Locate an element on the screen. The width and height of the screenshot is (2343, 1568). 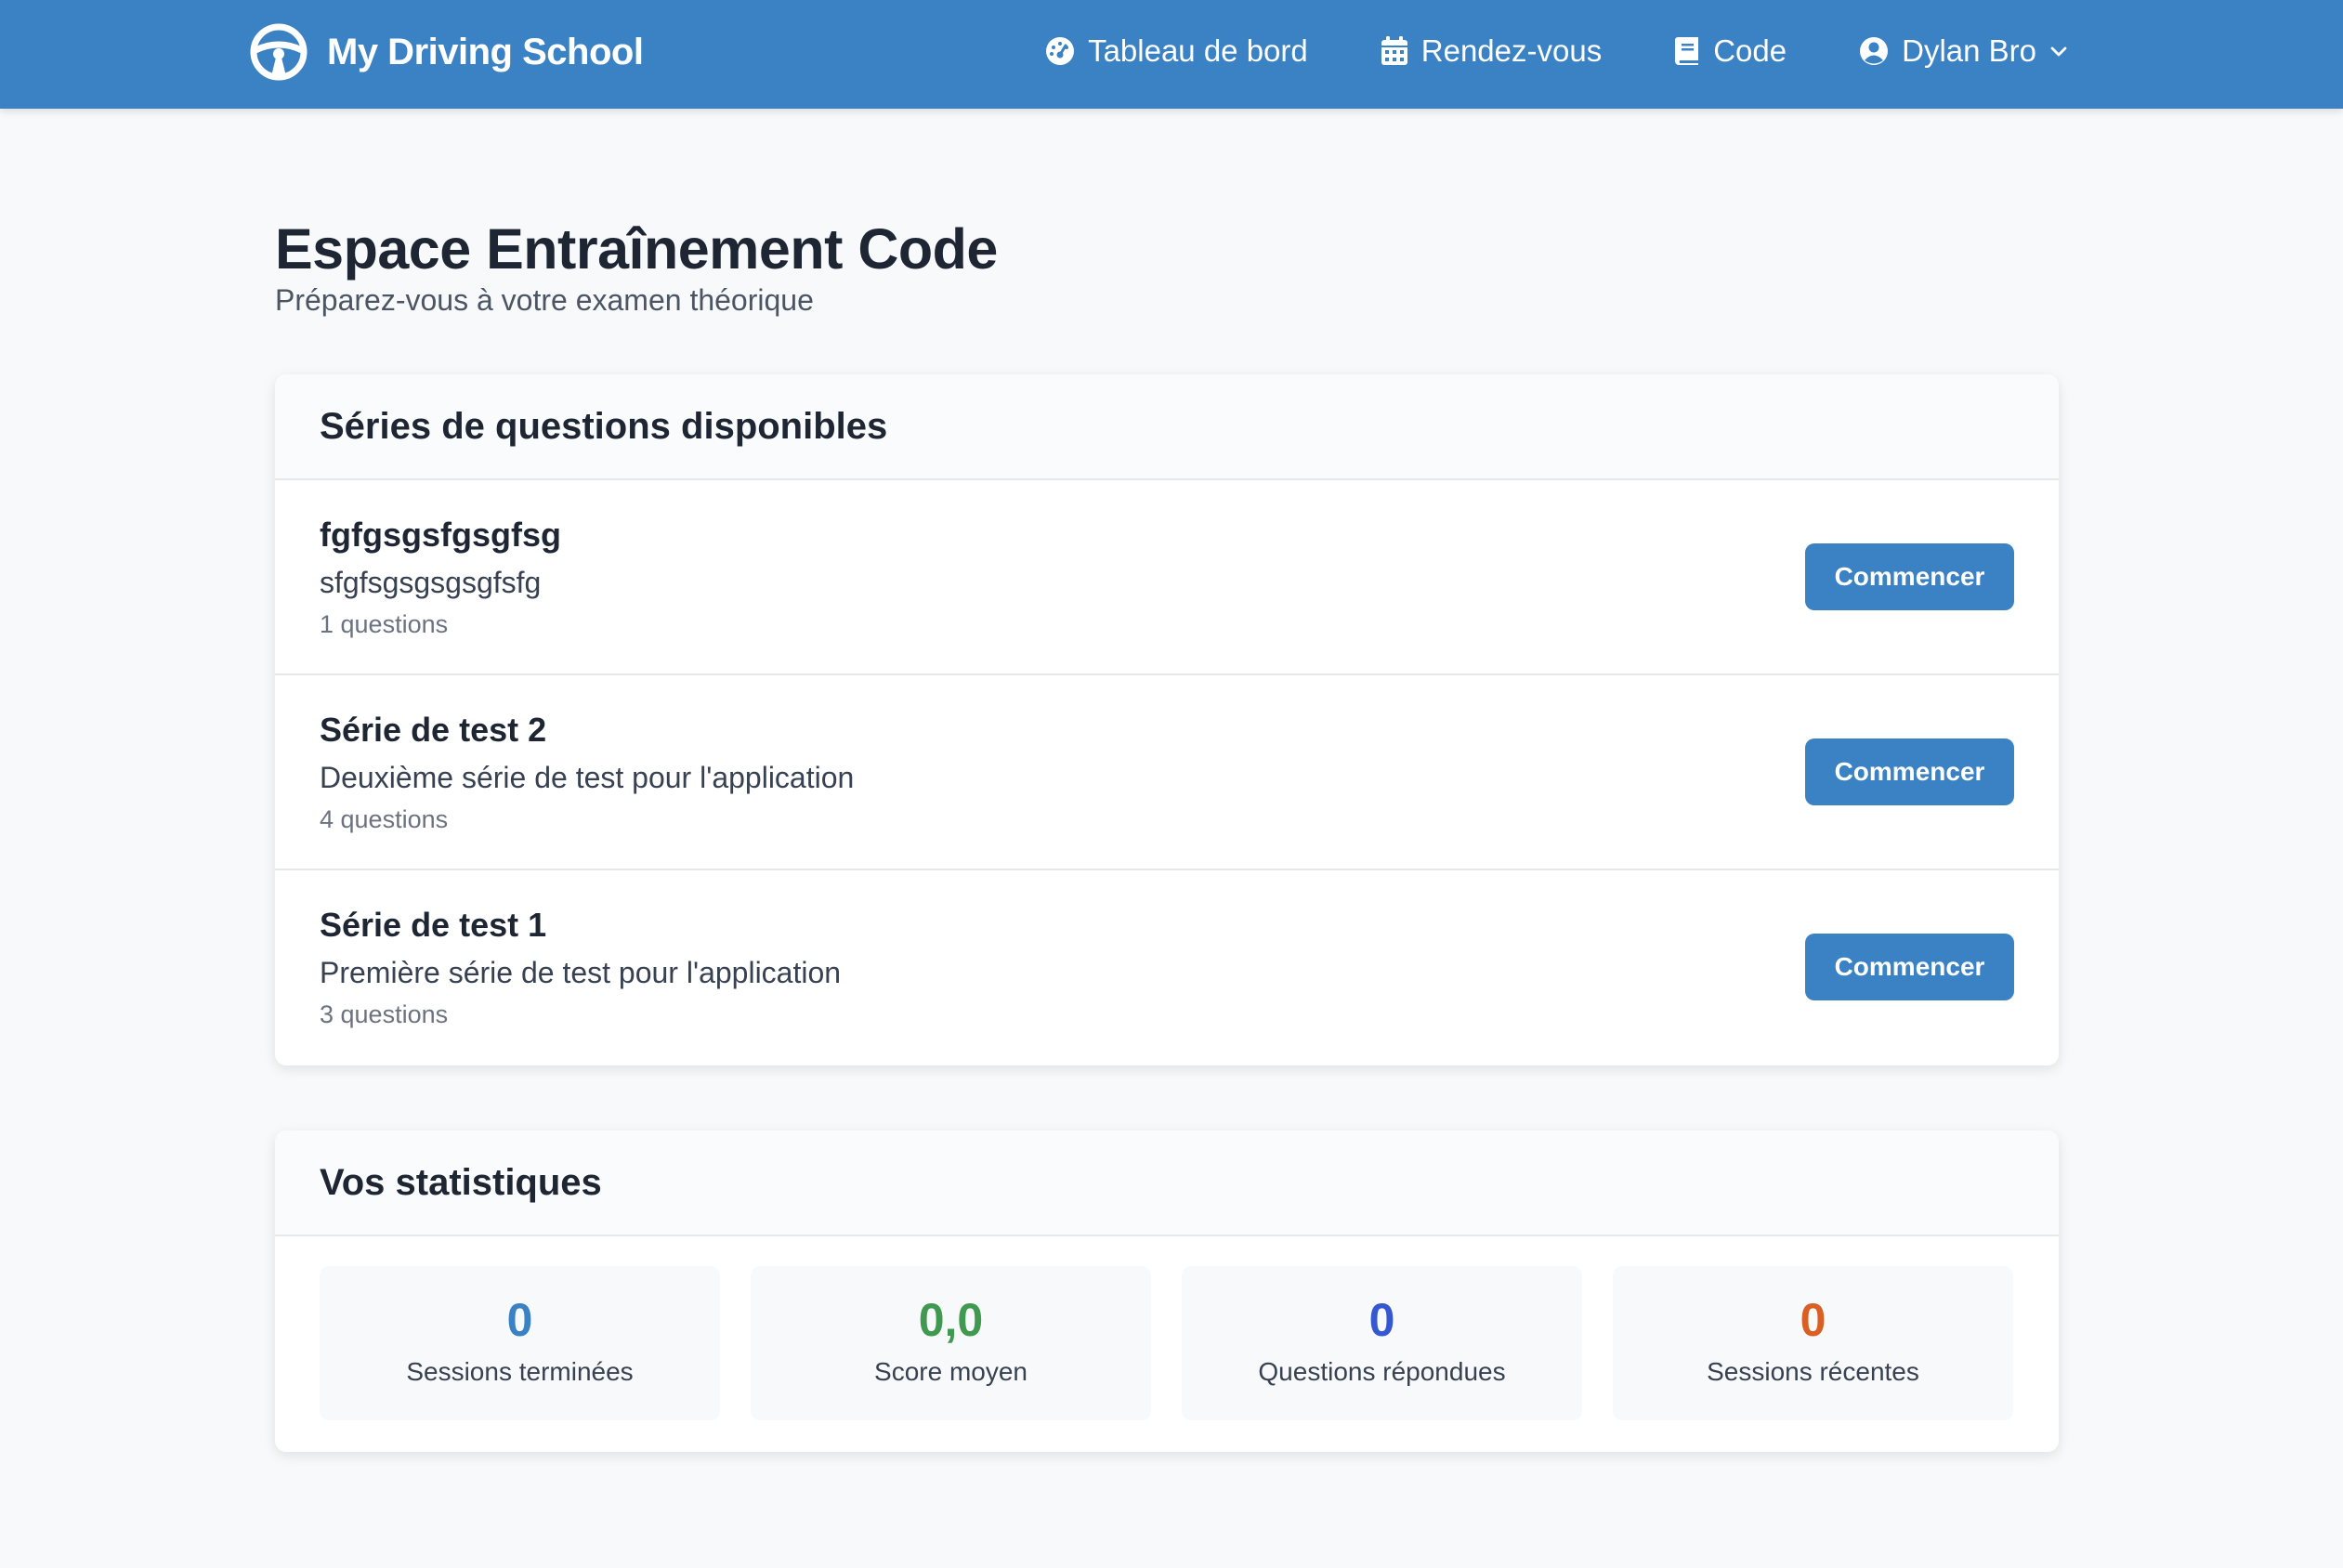
nav-item-dashboard: Tableau de bord is located at coordinates (1176, 51).